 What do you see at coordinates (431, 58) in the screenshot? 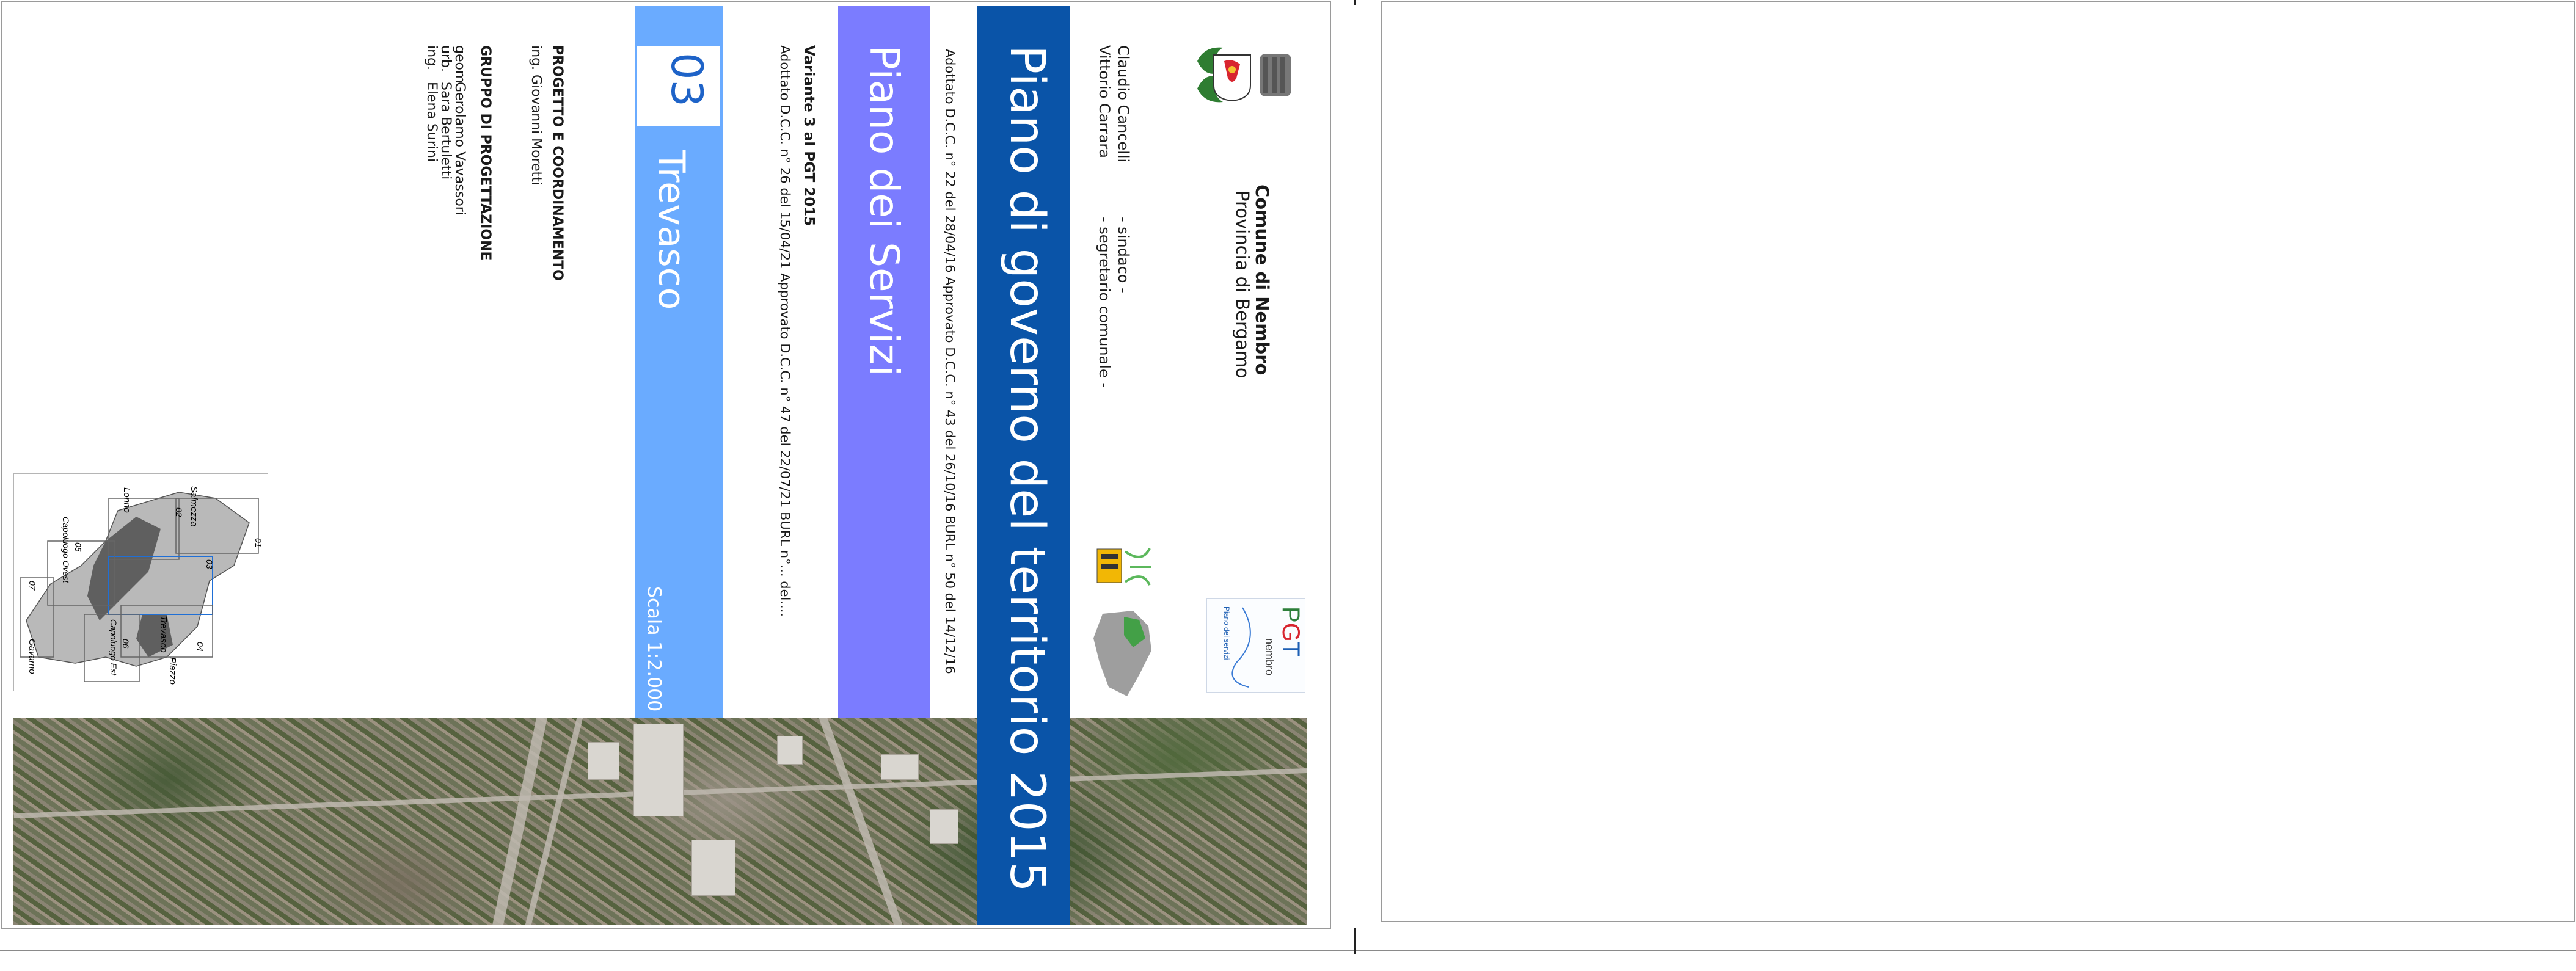
I see `group-prefix-3: ing.` at bounding box center [431, 58].